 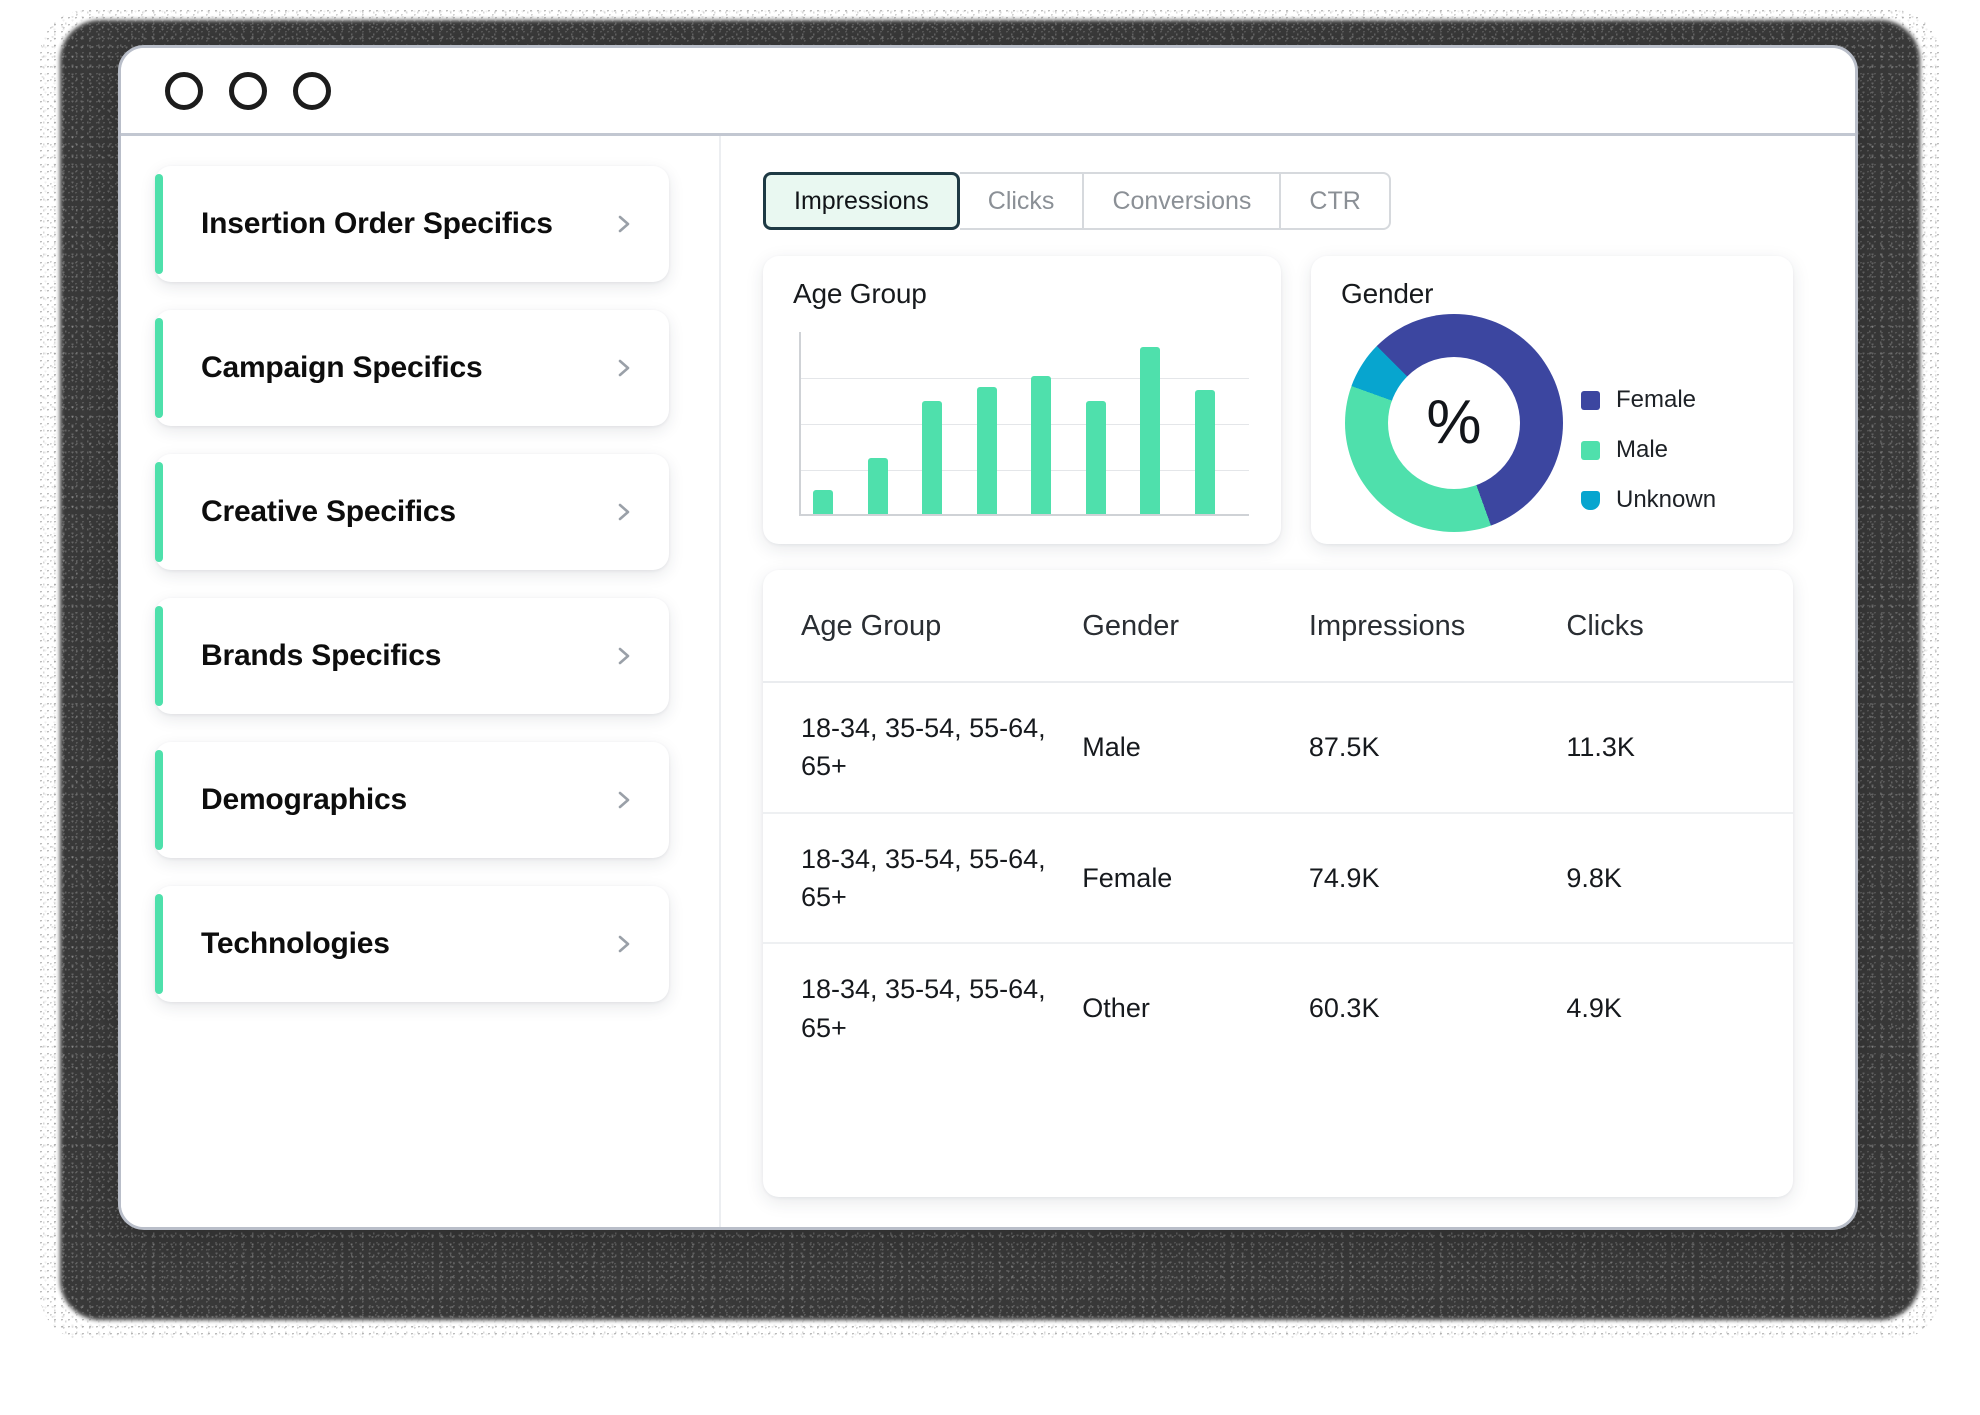 What do you see at coordinates (1437, 748) in the screenshot?
I see `cell-impressions: 87.5K` at bounding box center [1437, 748].